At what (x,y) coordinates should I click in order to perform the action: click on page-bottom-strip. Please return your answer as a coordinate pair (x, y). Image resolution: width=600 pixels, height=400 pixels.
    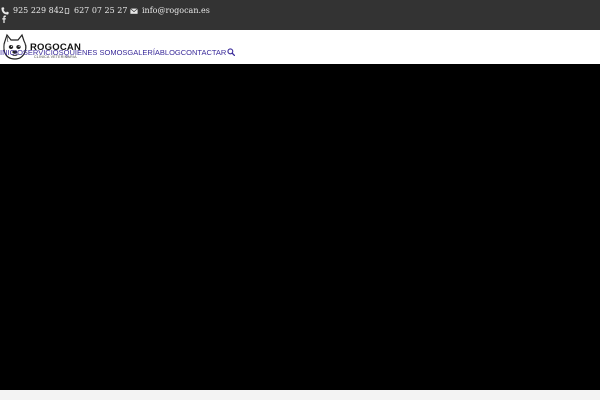
    Looking at the image, I should click on (300, 395).